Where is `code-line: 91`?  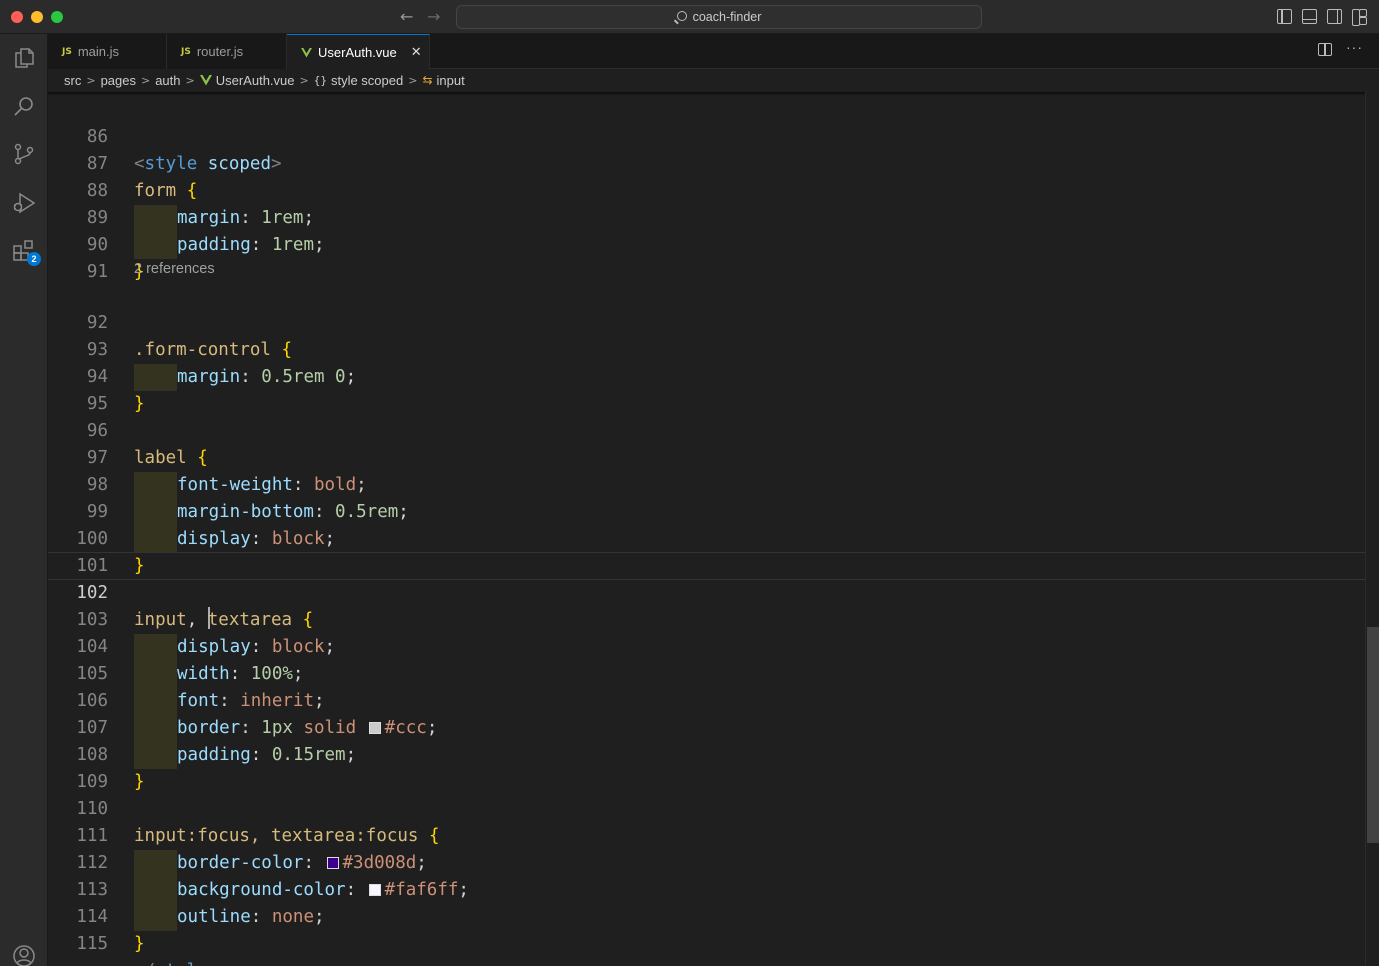
code-line: 91 is located at coordinates (706, 257).